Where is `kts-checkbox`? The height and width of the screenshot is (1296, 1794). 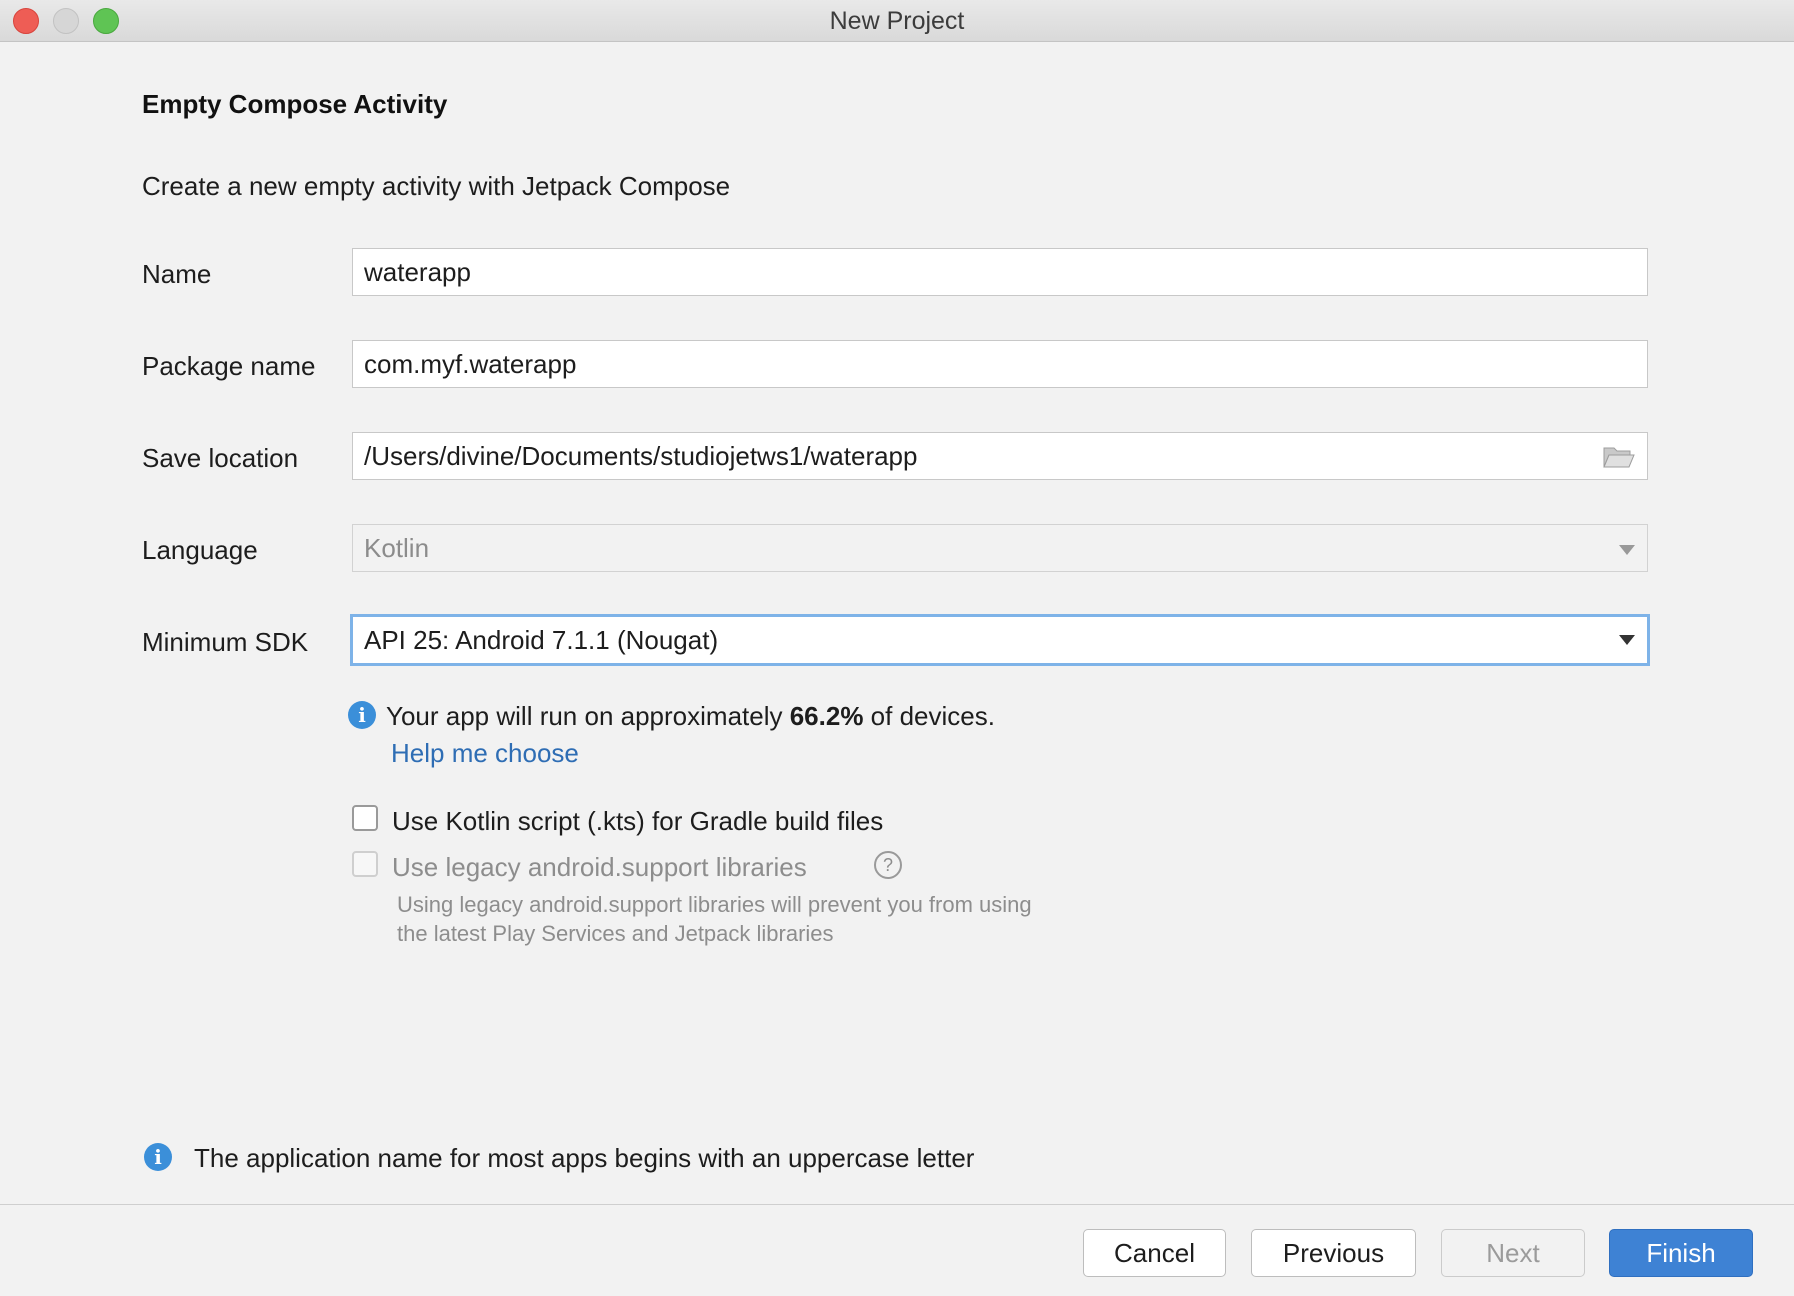
kts-checkbox is located at coordinates (365, 818).